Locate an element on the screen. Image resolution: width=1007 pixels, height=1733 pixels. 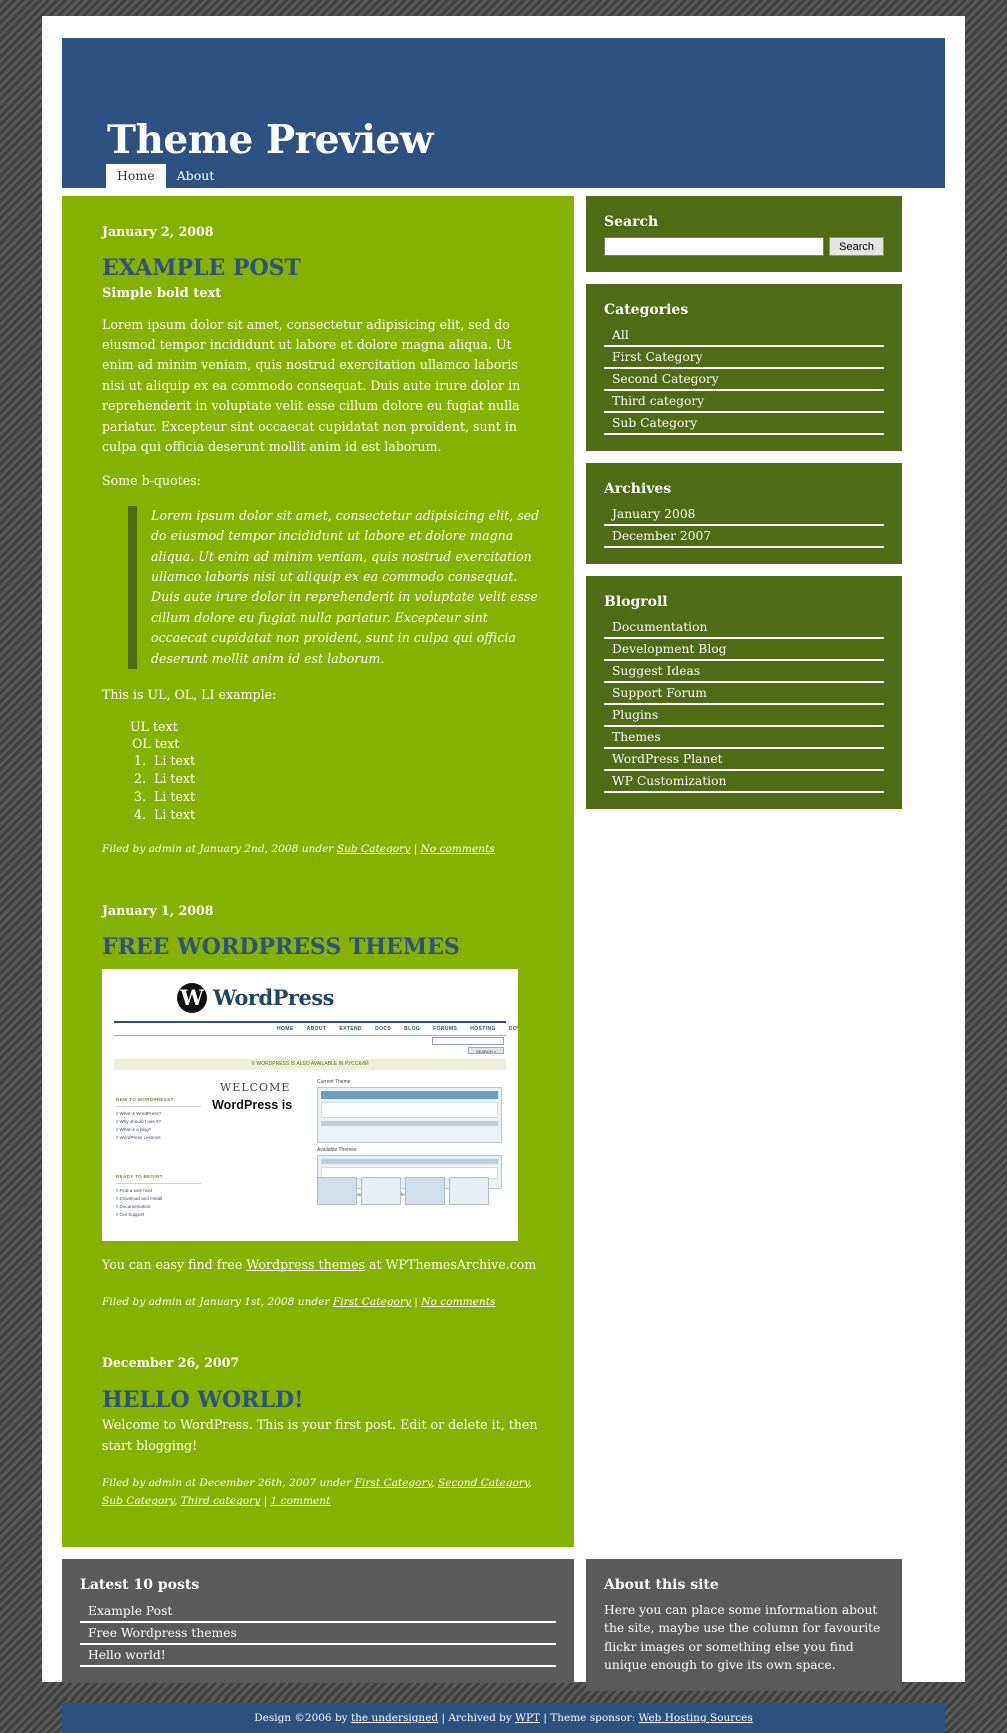
list-item: WordPress Planet is located at coordinates (744, 760).